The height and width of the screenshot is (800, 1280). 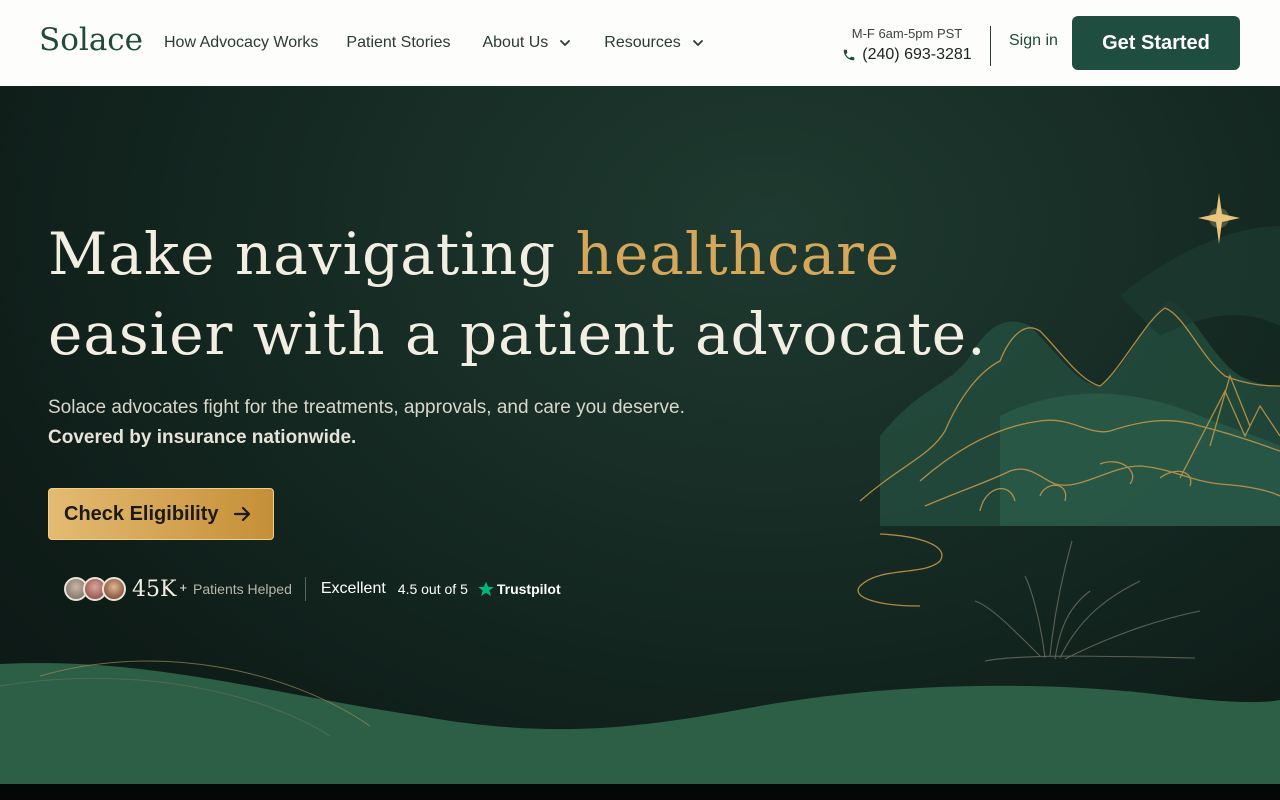 I want to click on arrow-right-icon, so click(x=242, y=514).